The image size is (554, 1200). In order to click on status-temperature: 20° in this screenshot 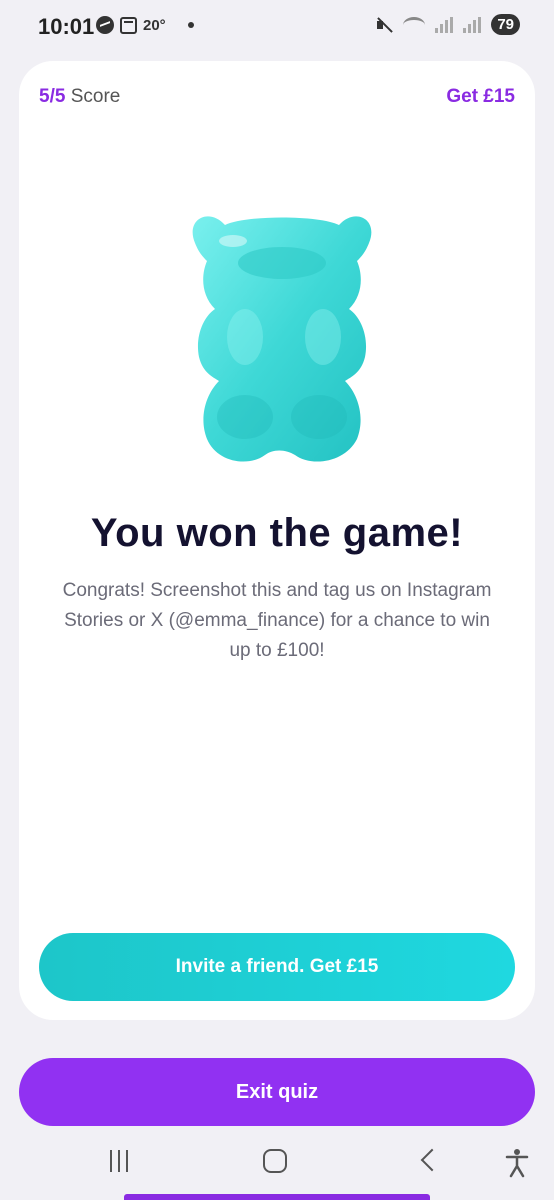, I will do `click(154, 25)`.